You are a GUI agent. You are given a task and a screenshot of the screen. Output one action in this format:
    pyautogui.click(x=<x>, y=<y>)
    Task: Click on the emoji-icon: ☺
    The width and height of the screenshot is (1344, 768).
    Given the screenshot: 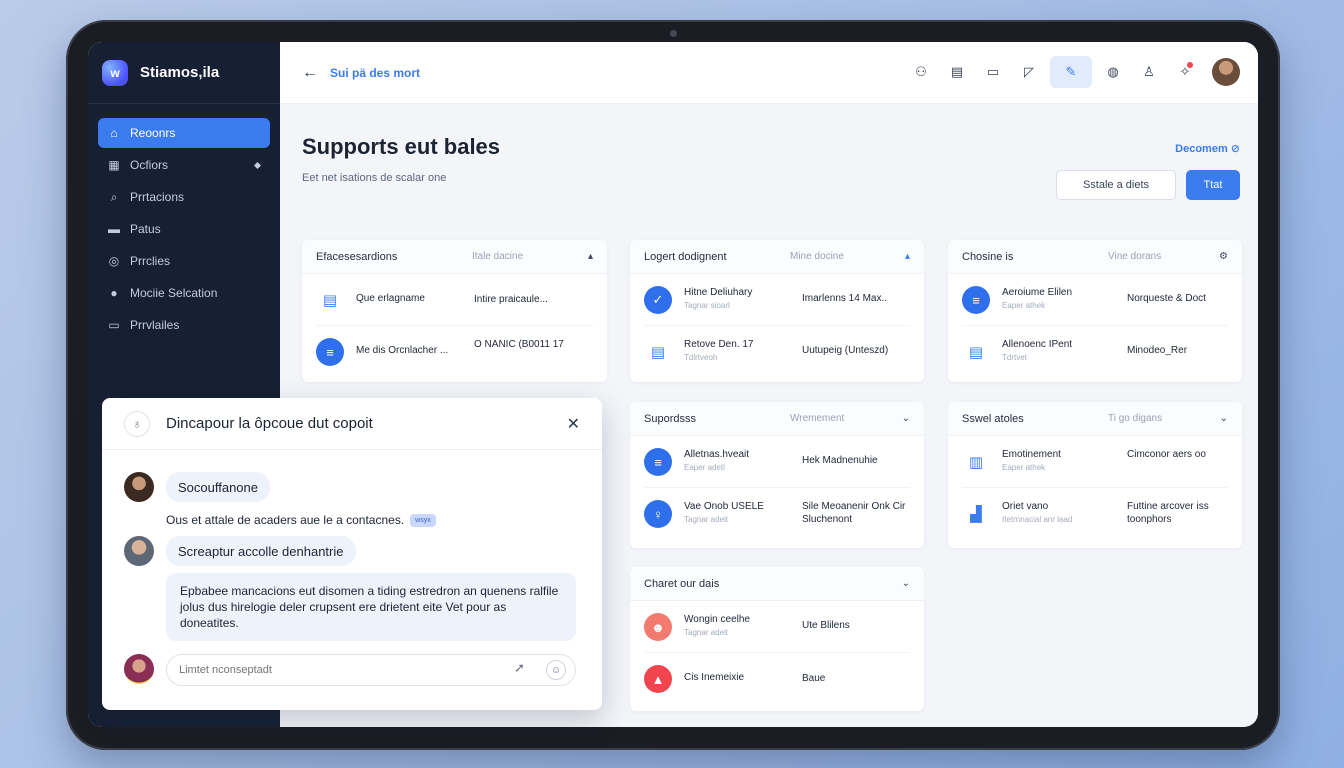 What is the action you would take?
    pyautogui.click(x=556, y=670)
    